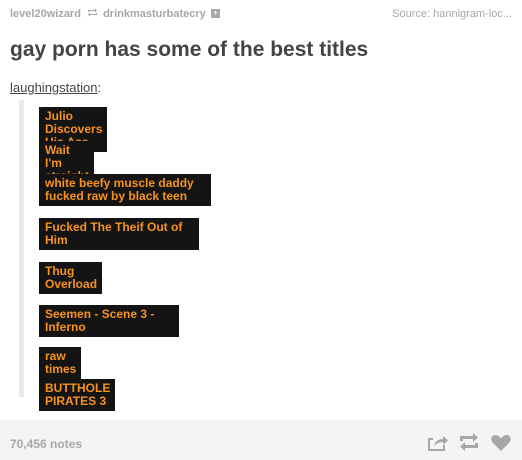 This screenshot has height=460, width=522. What do you see at coordinates (109, 321) in the screenshot?
I see `title-label: Seemen - Scene 3 - Inferno` at bounding box center [109, 321].